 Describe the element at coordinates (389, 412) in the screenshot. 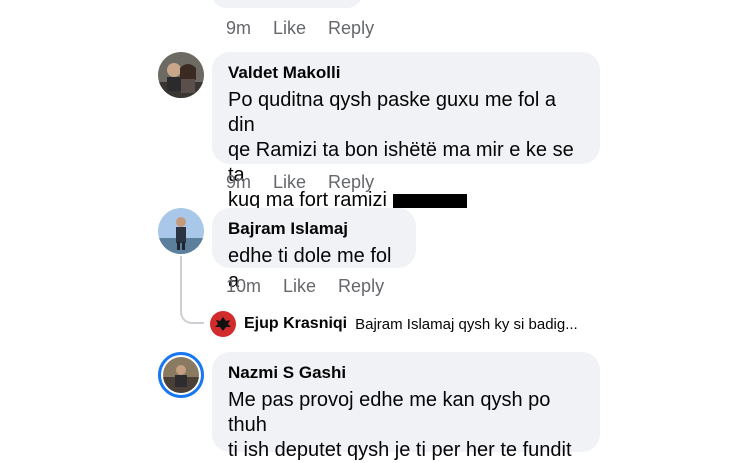

I see `comment-line: Me pas provoj edhe me kan qysh po thuh` at that location.